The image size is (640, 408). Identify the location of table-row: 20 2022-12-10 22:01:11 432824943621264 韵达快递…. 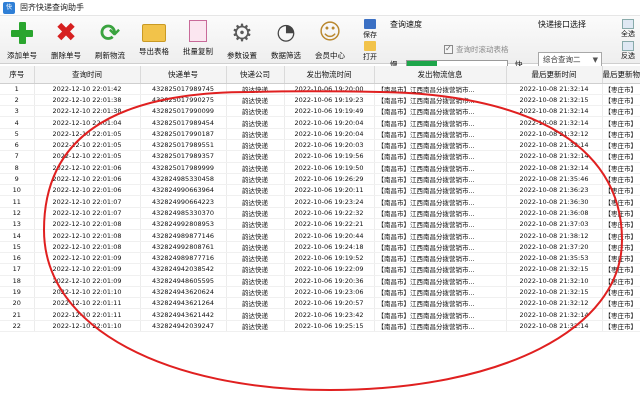
(320, 303).